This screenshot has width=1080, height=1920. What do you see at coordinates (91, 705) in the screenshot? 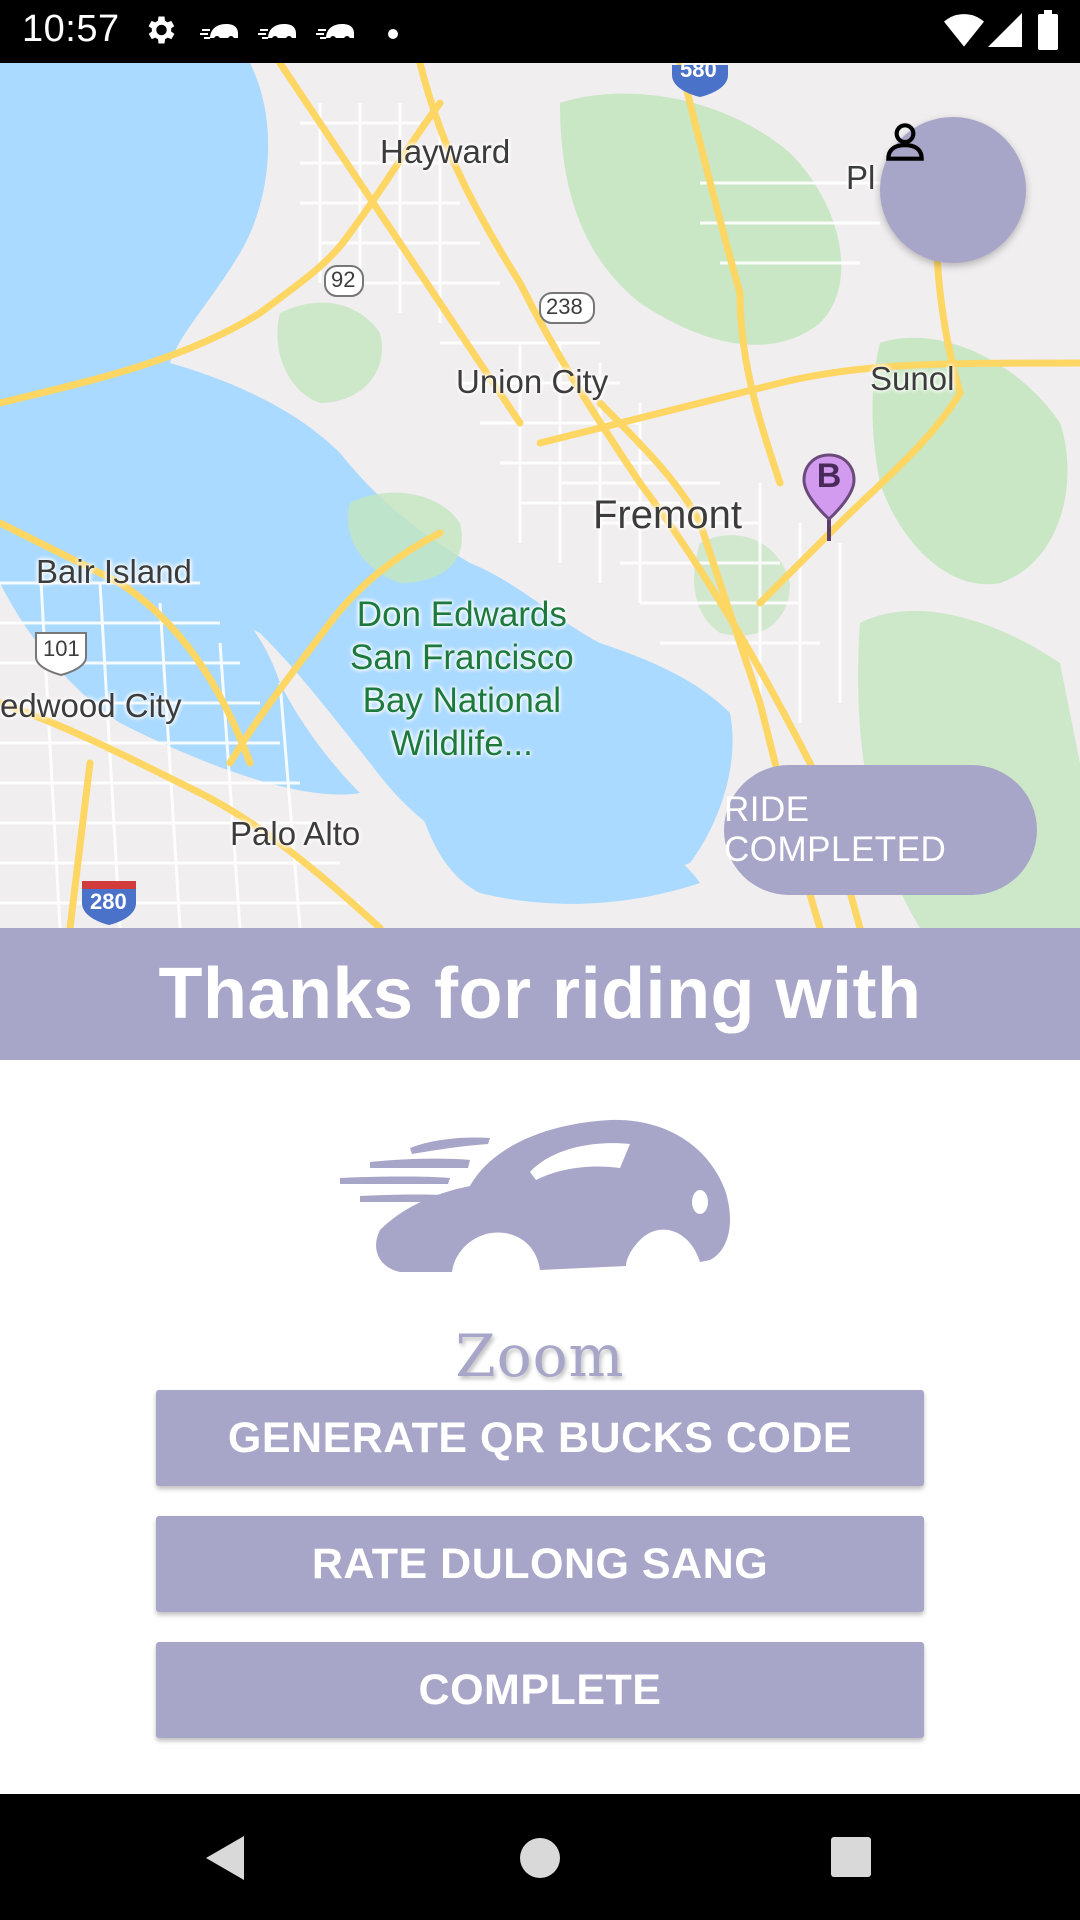
I see `map-label-redwood-city: edwood City` at bounding box center [91, 705].